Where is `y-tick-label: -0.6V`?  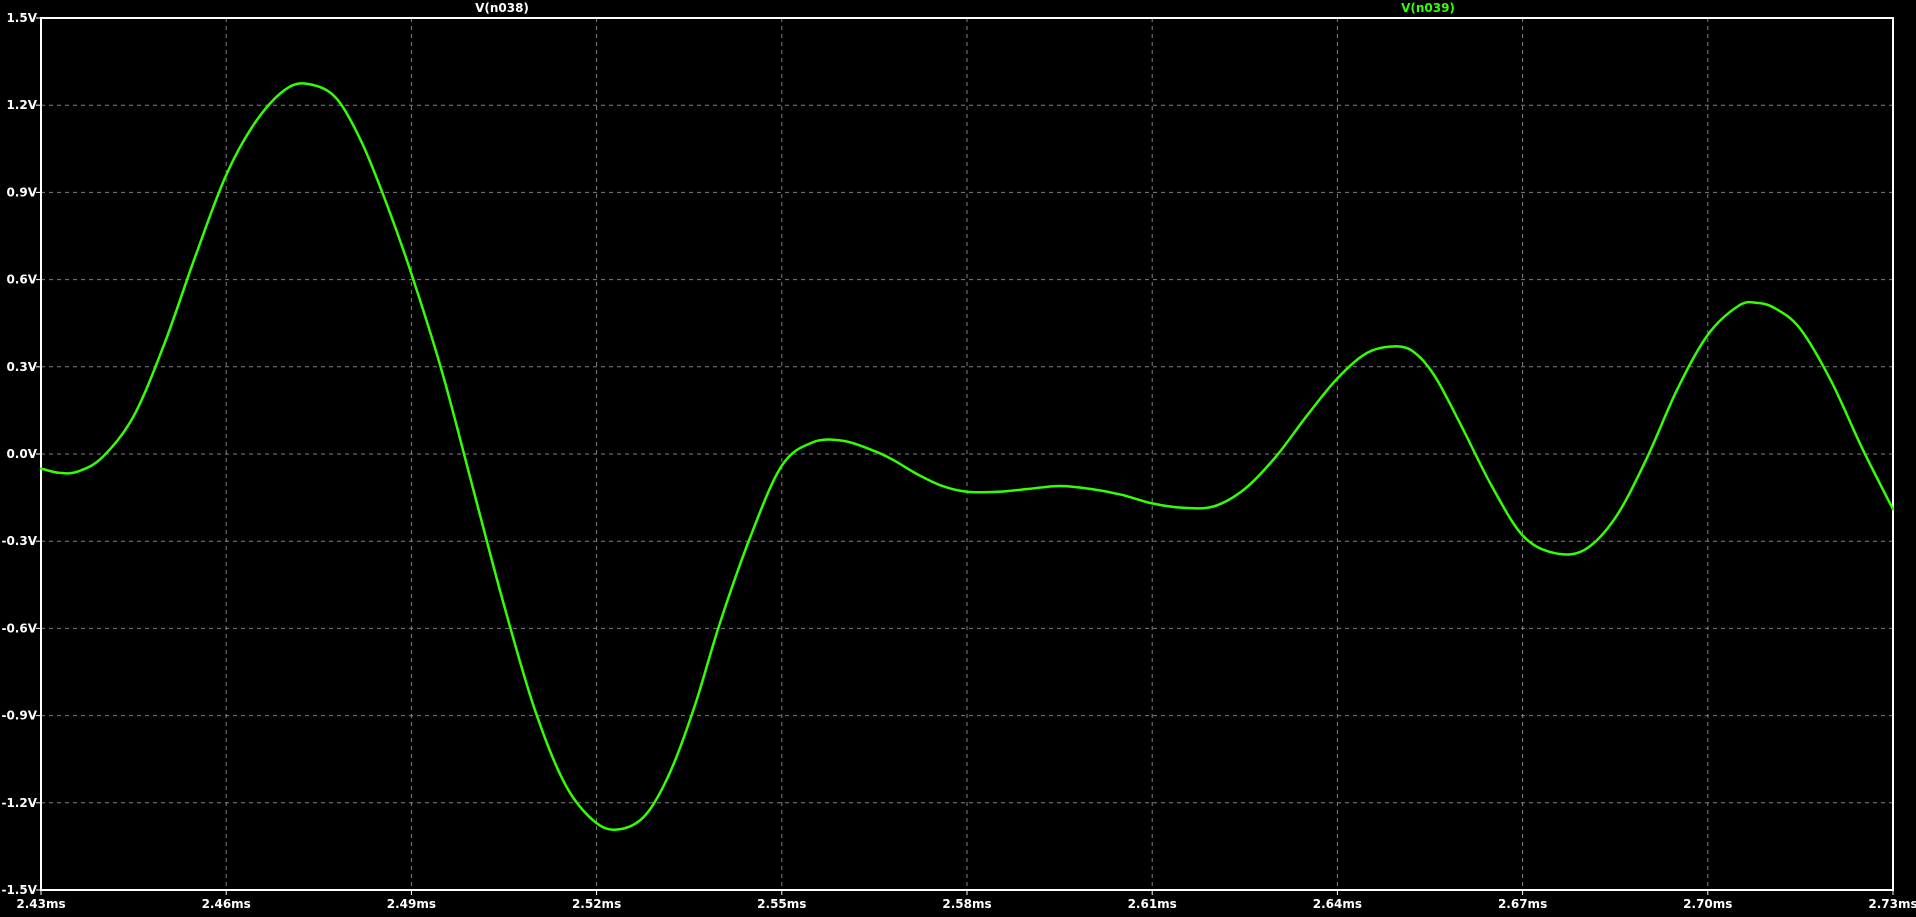
y-tick-label: -0.6V is located at coordinates (19, 628).